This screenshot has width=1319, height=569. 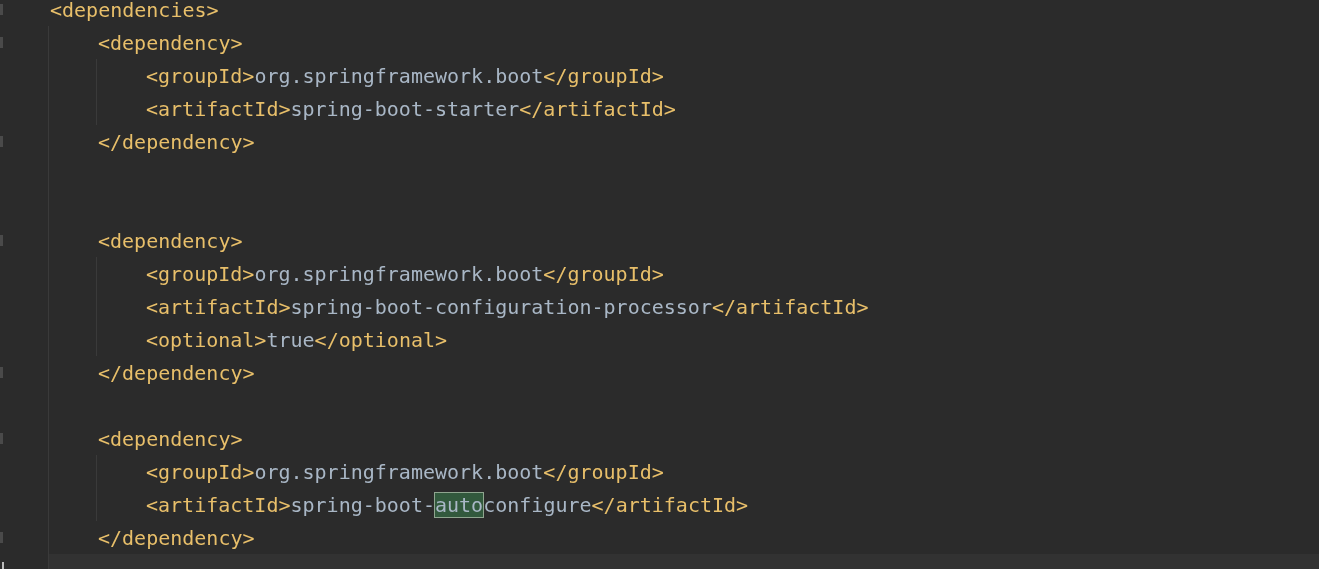 I want to click on code-line: <artifactId>spring-boot-starter</artifactId>, so click(x=411, y=108).